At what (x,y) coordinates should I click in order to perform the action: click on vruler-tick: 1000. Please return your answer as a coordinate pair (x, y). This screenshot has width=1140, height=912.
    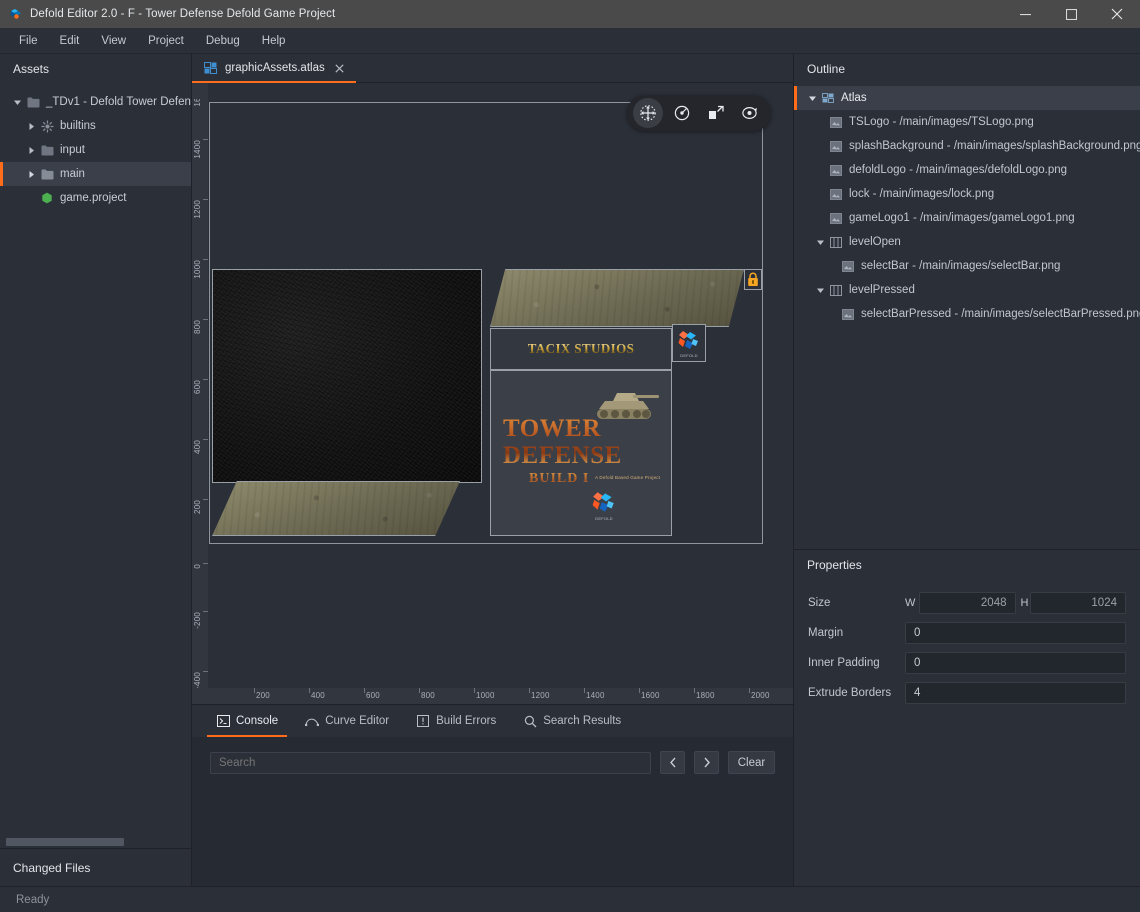
    Looking at the image, I should click on (197, 269).